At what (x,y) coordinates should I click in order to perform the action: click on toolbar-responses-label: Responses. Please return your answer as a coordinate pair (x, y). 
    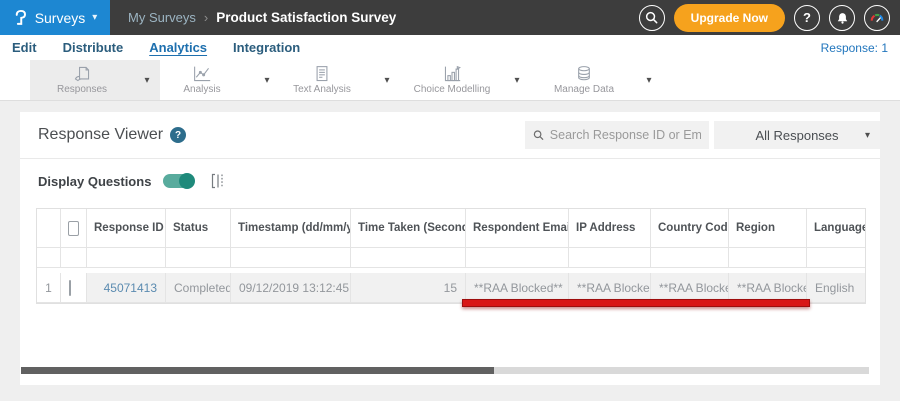
    Looking at the image, I should click on (82, 89).